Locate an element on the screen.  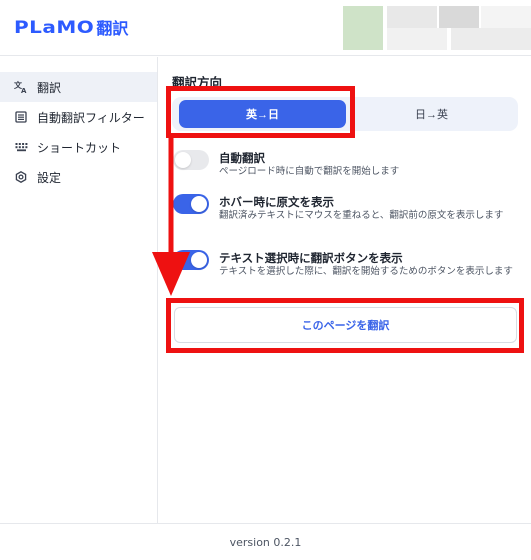
sidebar-item-auto-translate-filter: 自動翻訳フィルター is located at coordinates (78, 117).